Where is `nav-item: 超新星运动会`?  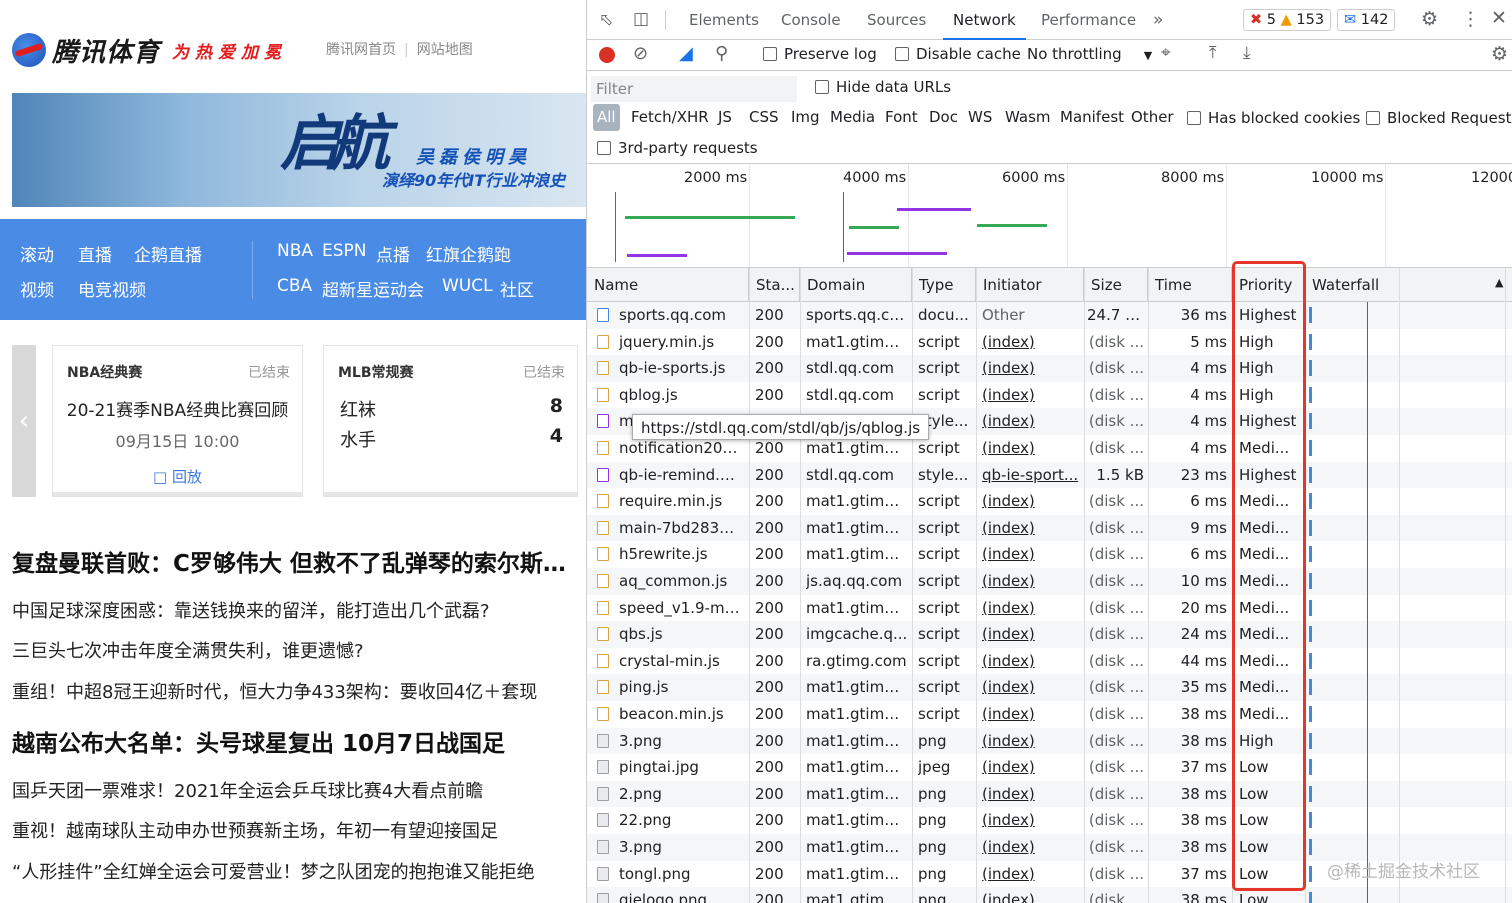 nav-item: 超新星运动会 is located at coordinates (373, 288).